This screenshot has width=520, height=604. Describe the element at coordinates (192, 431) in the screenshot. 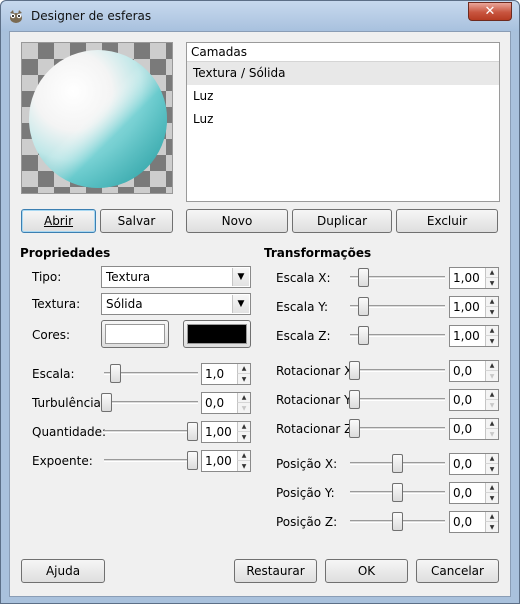

I see `amount-slider-thumb` at that location.